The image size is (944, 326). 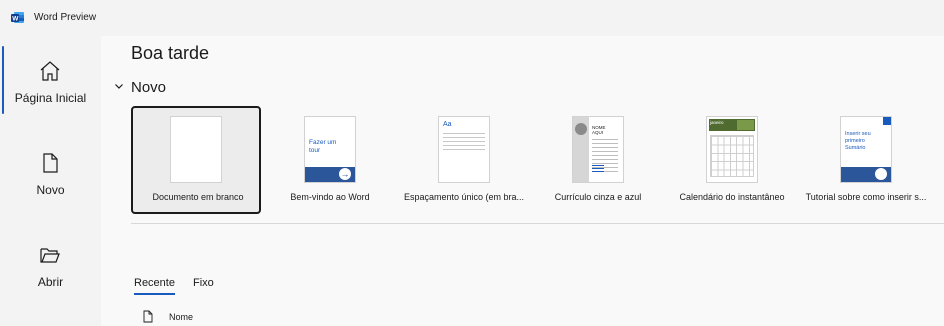 I want to click on new-document-icon, so click(x=50, y=163).